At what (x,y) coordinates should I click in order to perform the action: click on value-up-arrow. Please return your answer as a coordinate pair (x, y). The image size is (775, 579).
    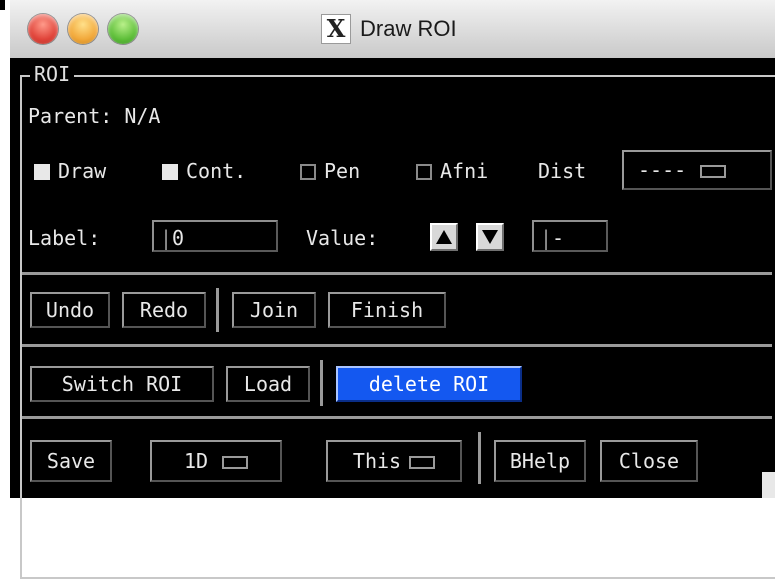
    Looking at the image, I should click on (444, 237).